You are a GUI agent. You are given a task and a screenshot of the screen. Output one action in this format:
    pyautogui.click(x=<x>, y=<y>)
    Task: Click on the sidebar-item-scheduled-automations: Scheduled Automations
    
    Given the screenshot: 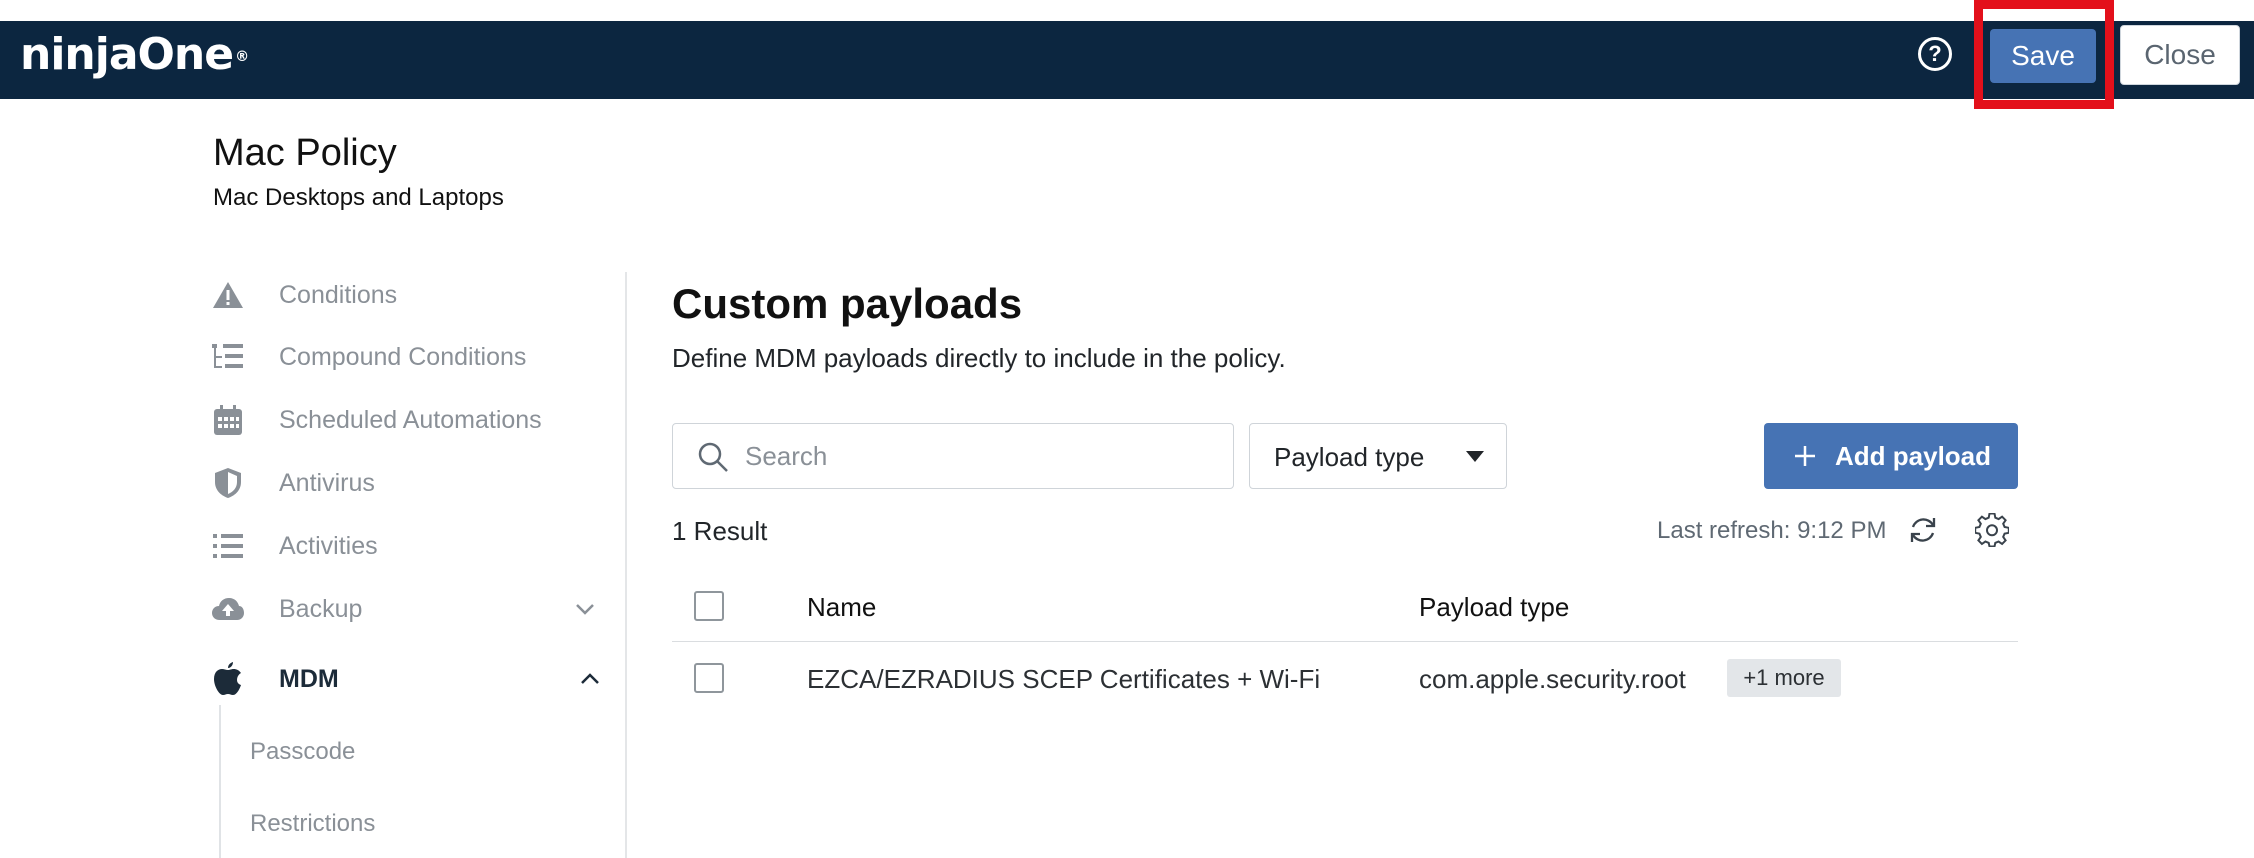 What is the action you would take?
    pyautogui.click(x=410, y=420)
    